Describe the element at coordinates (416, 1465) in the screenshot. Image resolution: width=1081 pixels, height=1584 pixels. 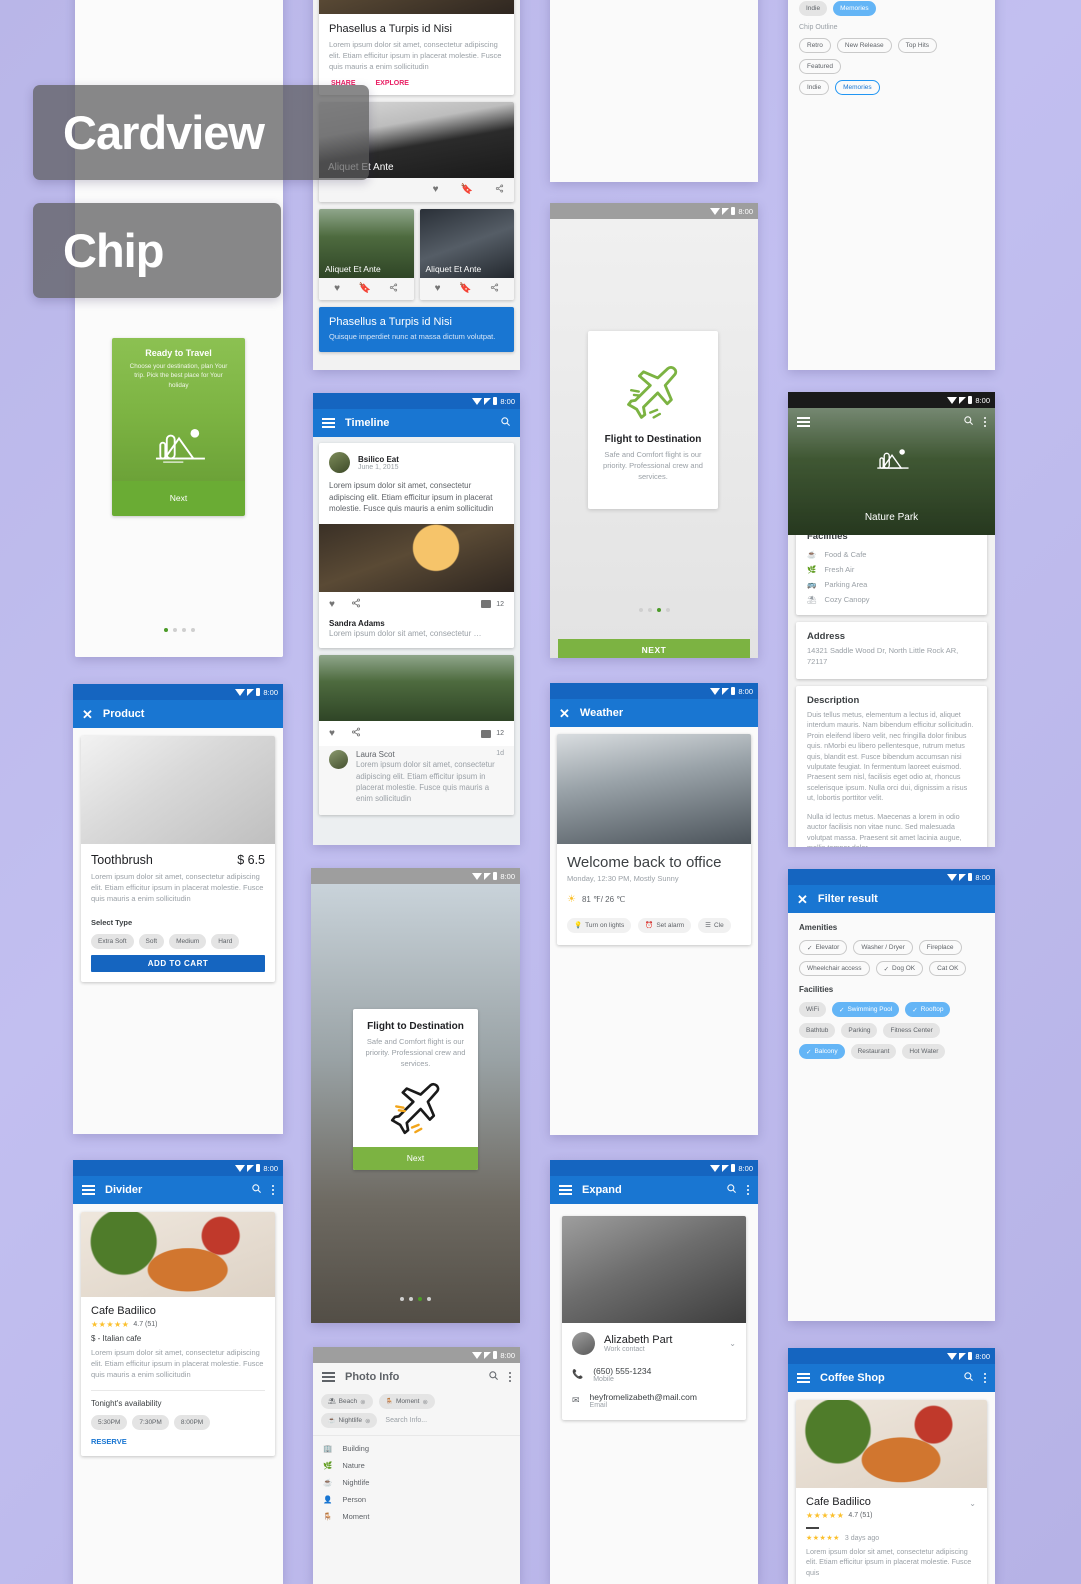
I see `list-item: 🌿 Nature` at that location.